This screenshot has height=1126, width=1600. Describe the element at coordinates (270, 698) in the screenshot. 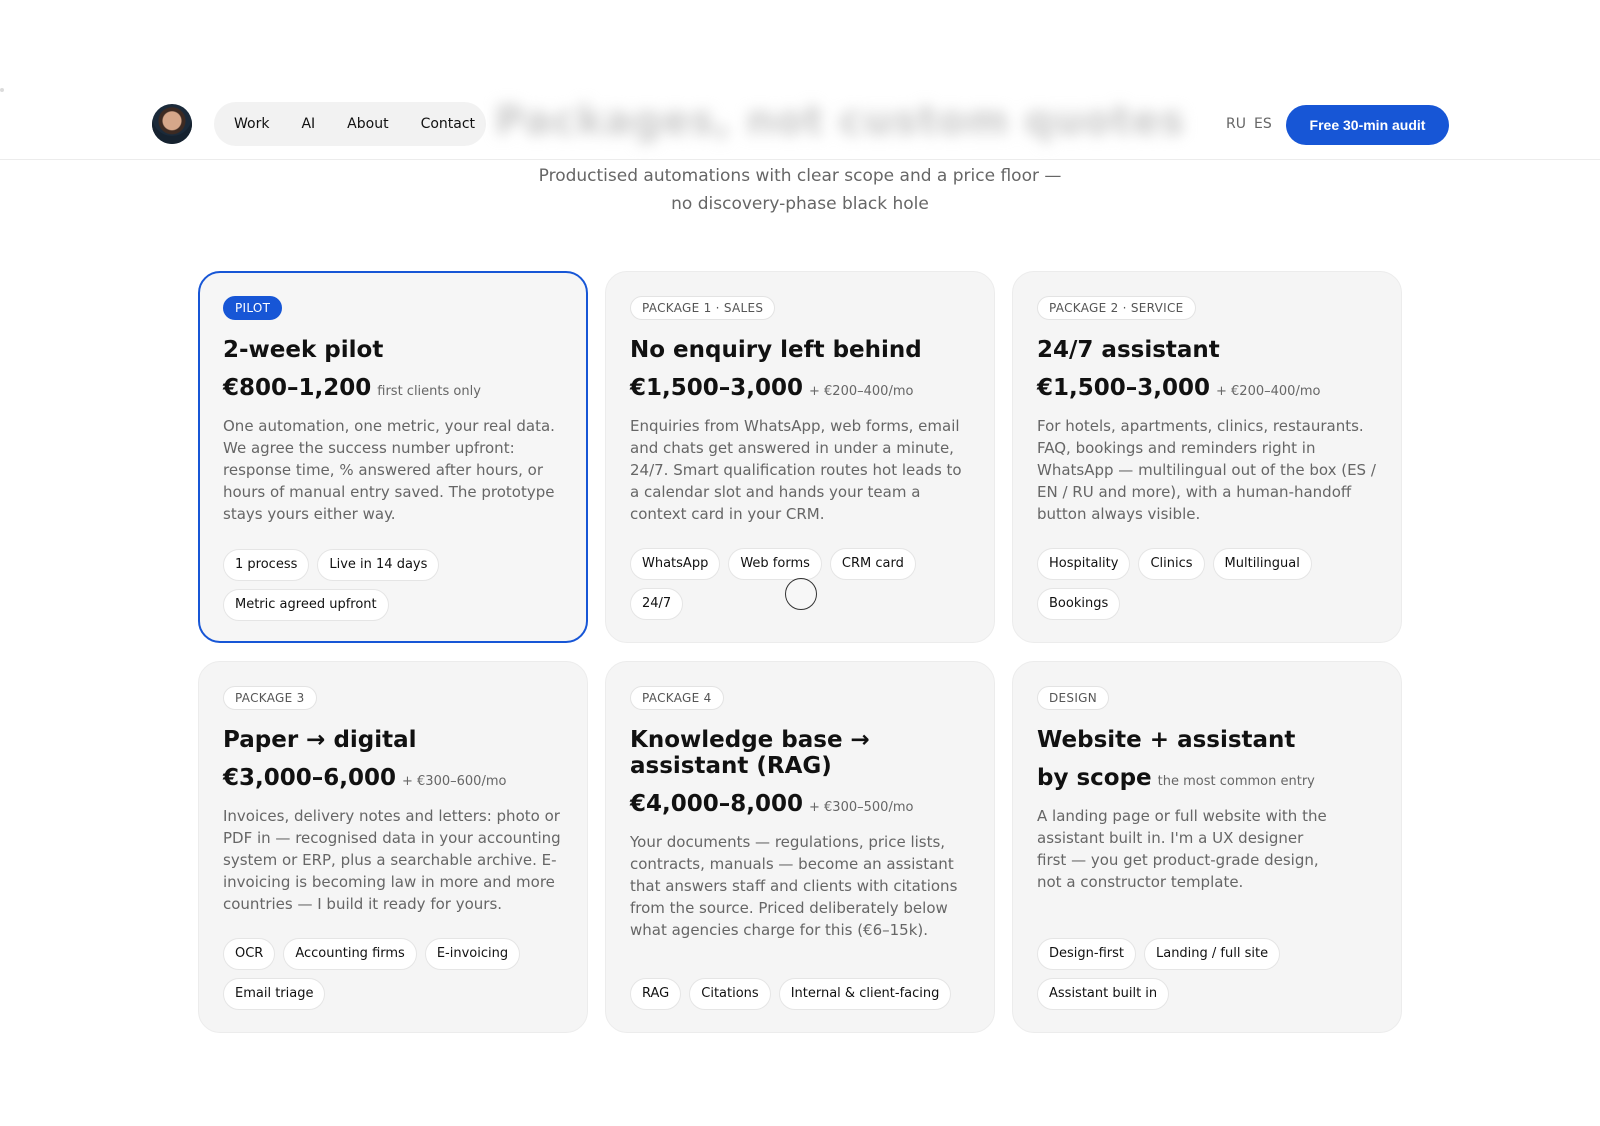

I see `package-badge: PACKAGE 3` at that location.